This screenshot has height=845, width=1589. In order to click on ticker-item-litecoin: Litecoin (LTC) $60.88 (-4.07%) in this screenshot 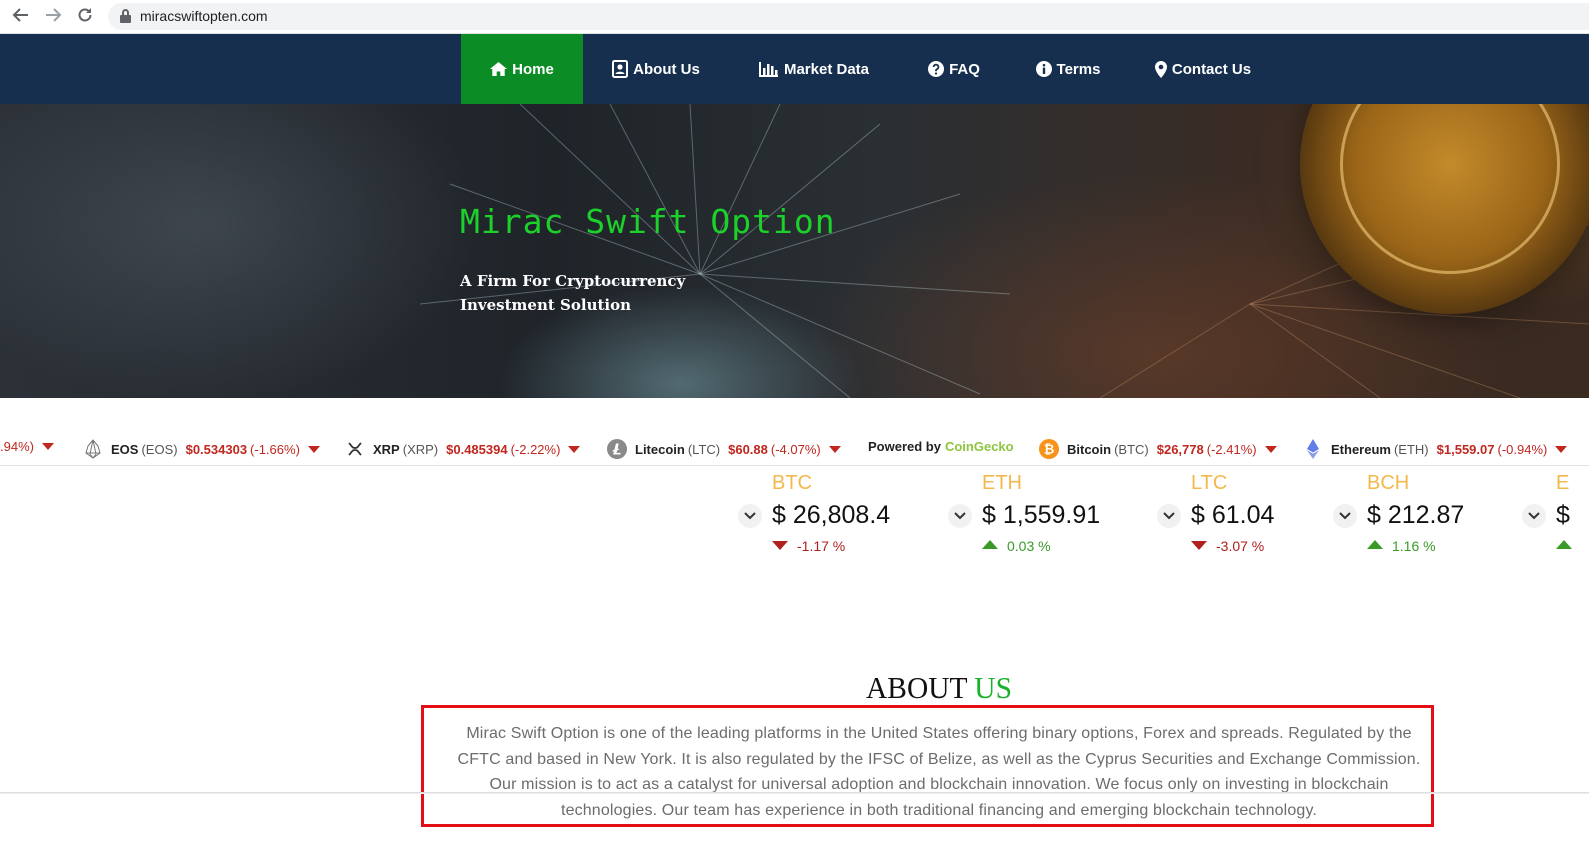, I will do `click(724, 449)`.